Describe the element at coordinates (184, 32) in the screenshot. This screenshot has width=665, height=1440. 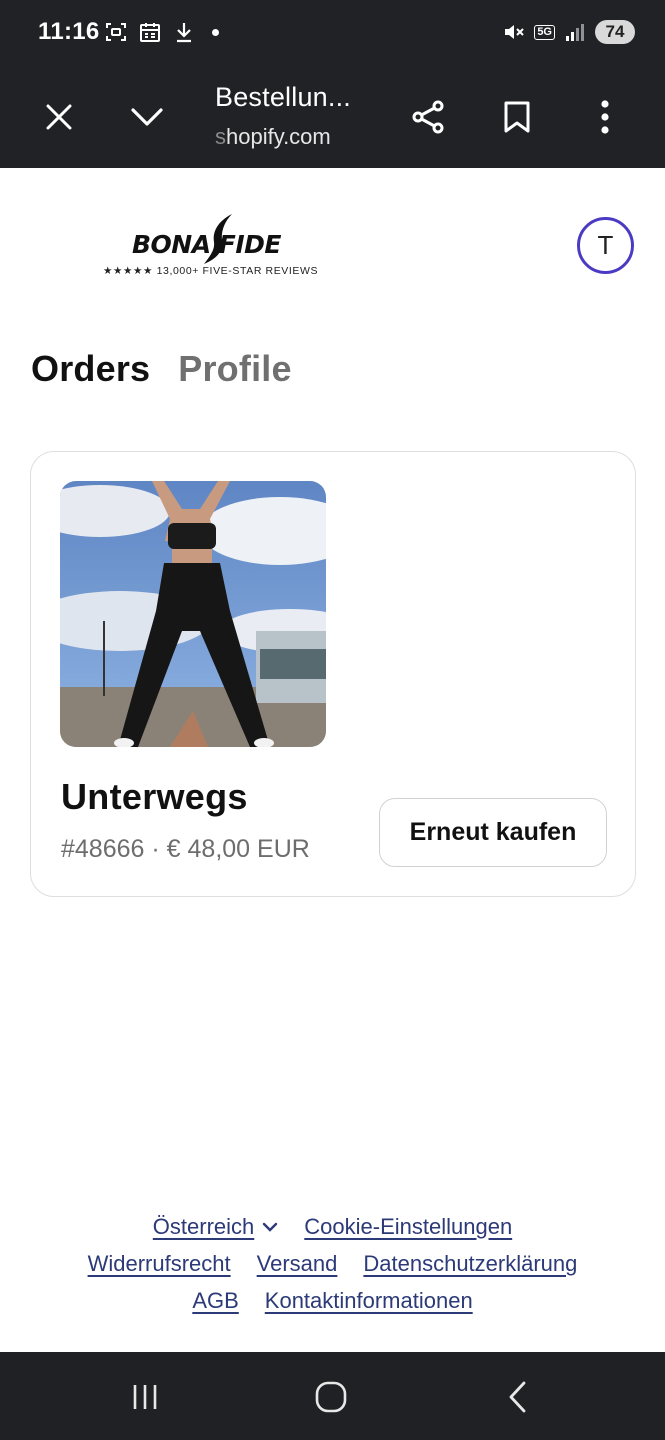
I see `download-icon` at that location.